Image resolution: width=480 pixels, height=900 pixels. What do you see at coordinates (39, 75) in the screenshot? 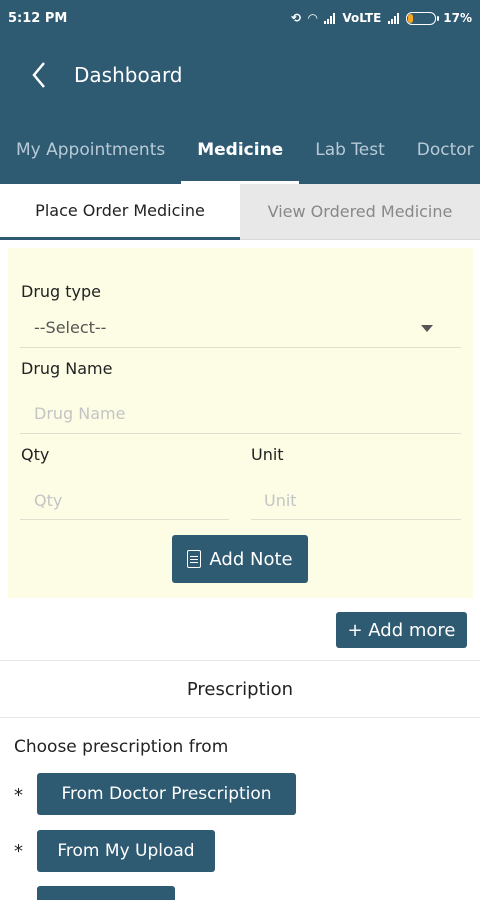
I see `back-icon` at bounding box center [39, 75].